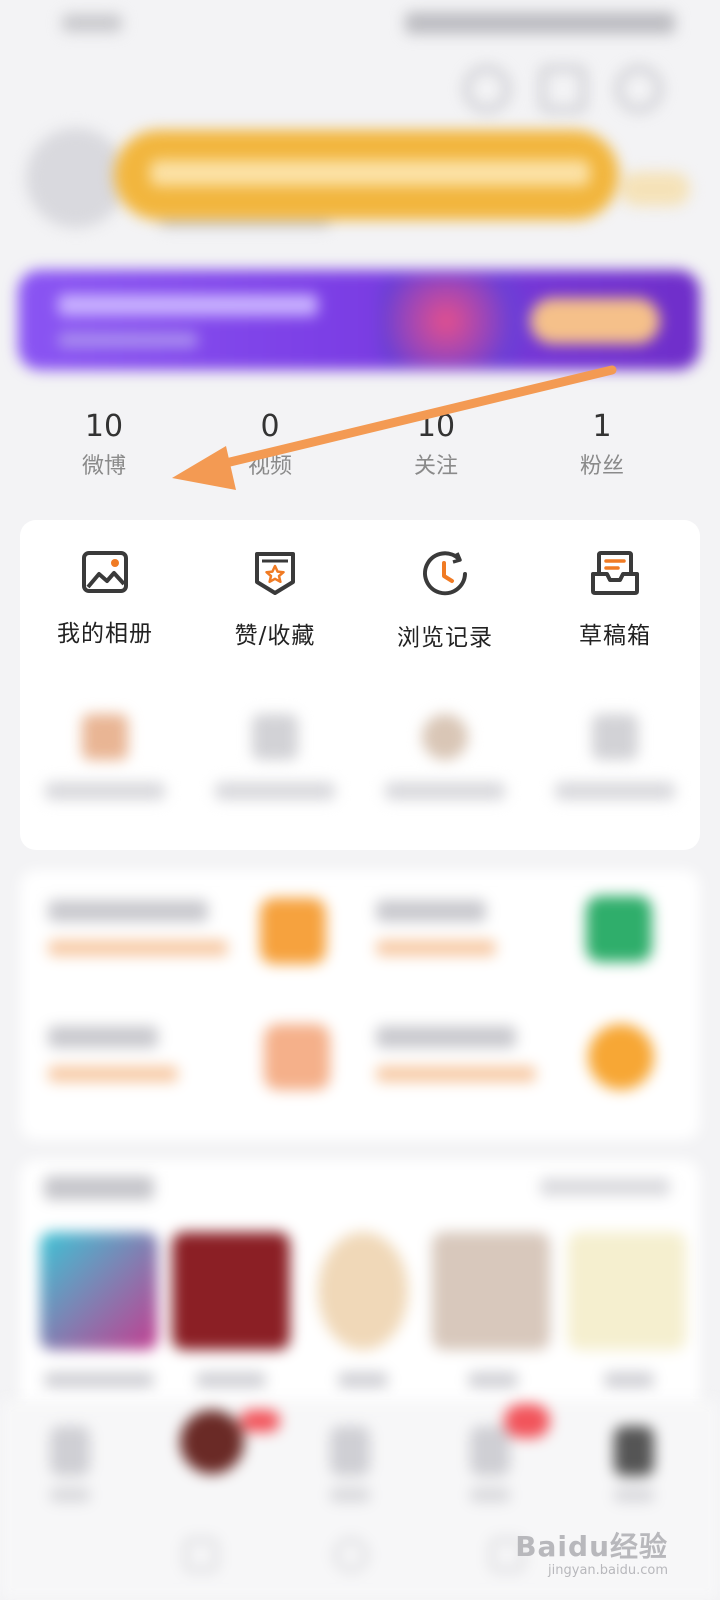 This screenshot has width=720, height=1600. What do you see at coordinates (92, 23) in the screenshot?
I see `status-time` at bounding box center [92, 23].